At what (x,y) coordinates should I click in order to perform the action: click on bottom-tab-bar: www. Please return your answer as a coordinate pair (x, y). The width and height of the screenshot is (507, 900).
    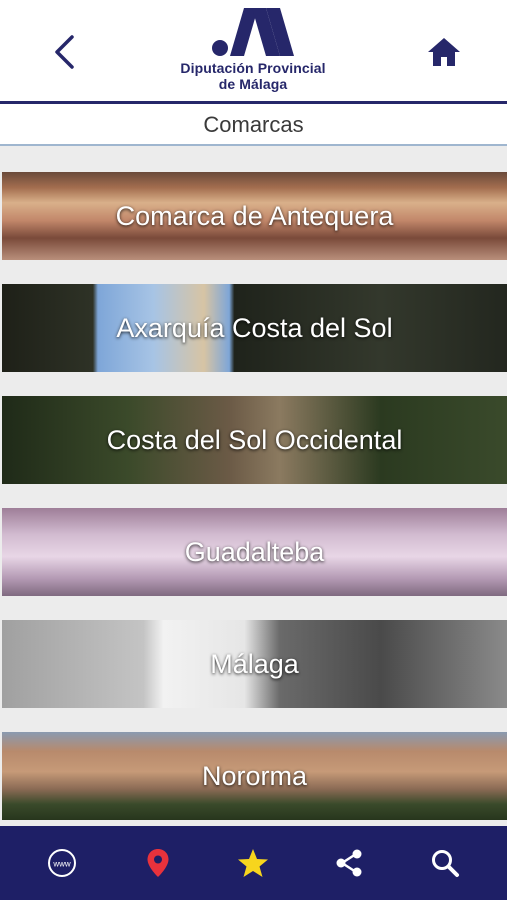
    Looking at the image, I should click on (253, 863).